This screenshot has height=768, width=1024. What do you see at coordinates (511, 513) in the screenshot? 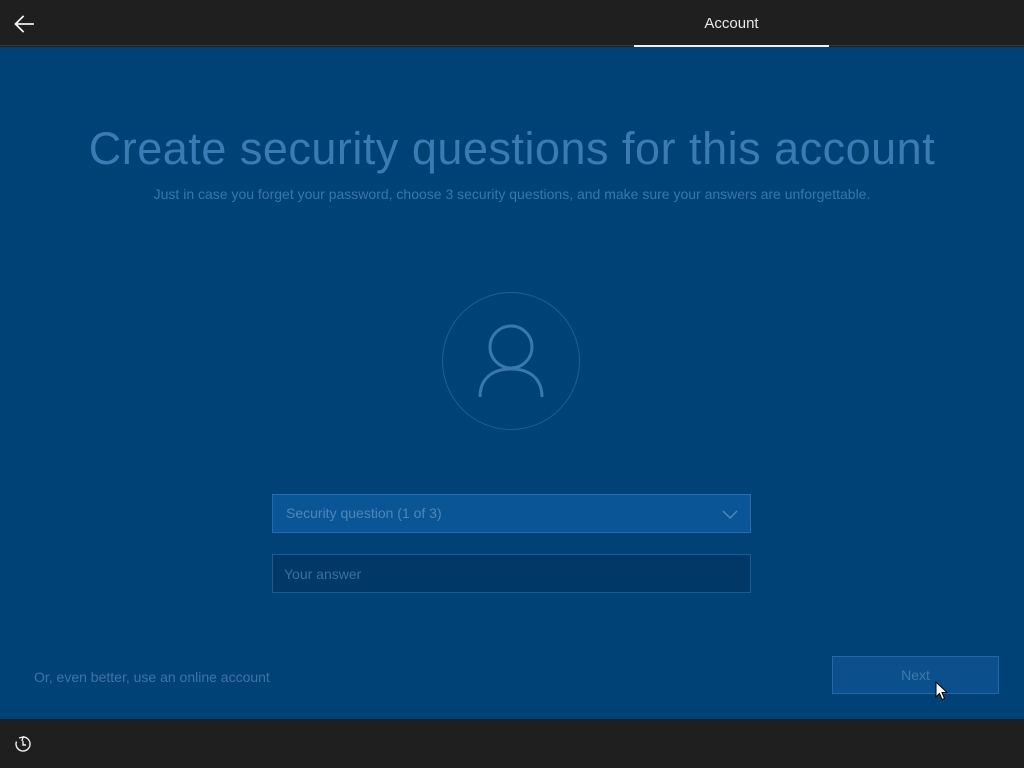
I see `security-question-dropdown: Security question (1 of 3)` at bounding box center [511, 513].